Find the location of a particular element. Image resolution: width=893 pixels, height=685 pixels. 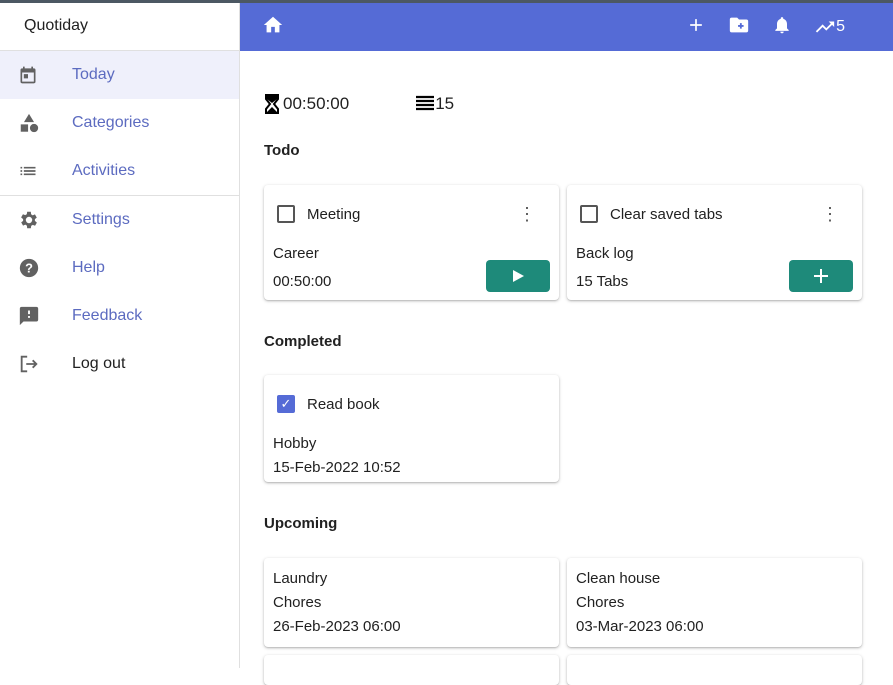

shapes-icon is located at coordinates (36, 123).